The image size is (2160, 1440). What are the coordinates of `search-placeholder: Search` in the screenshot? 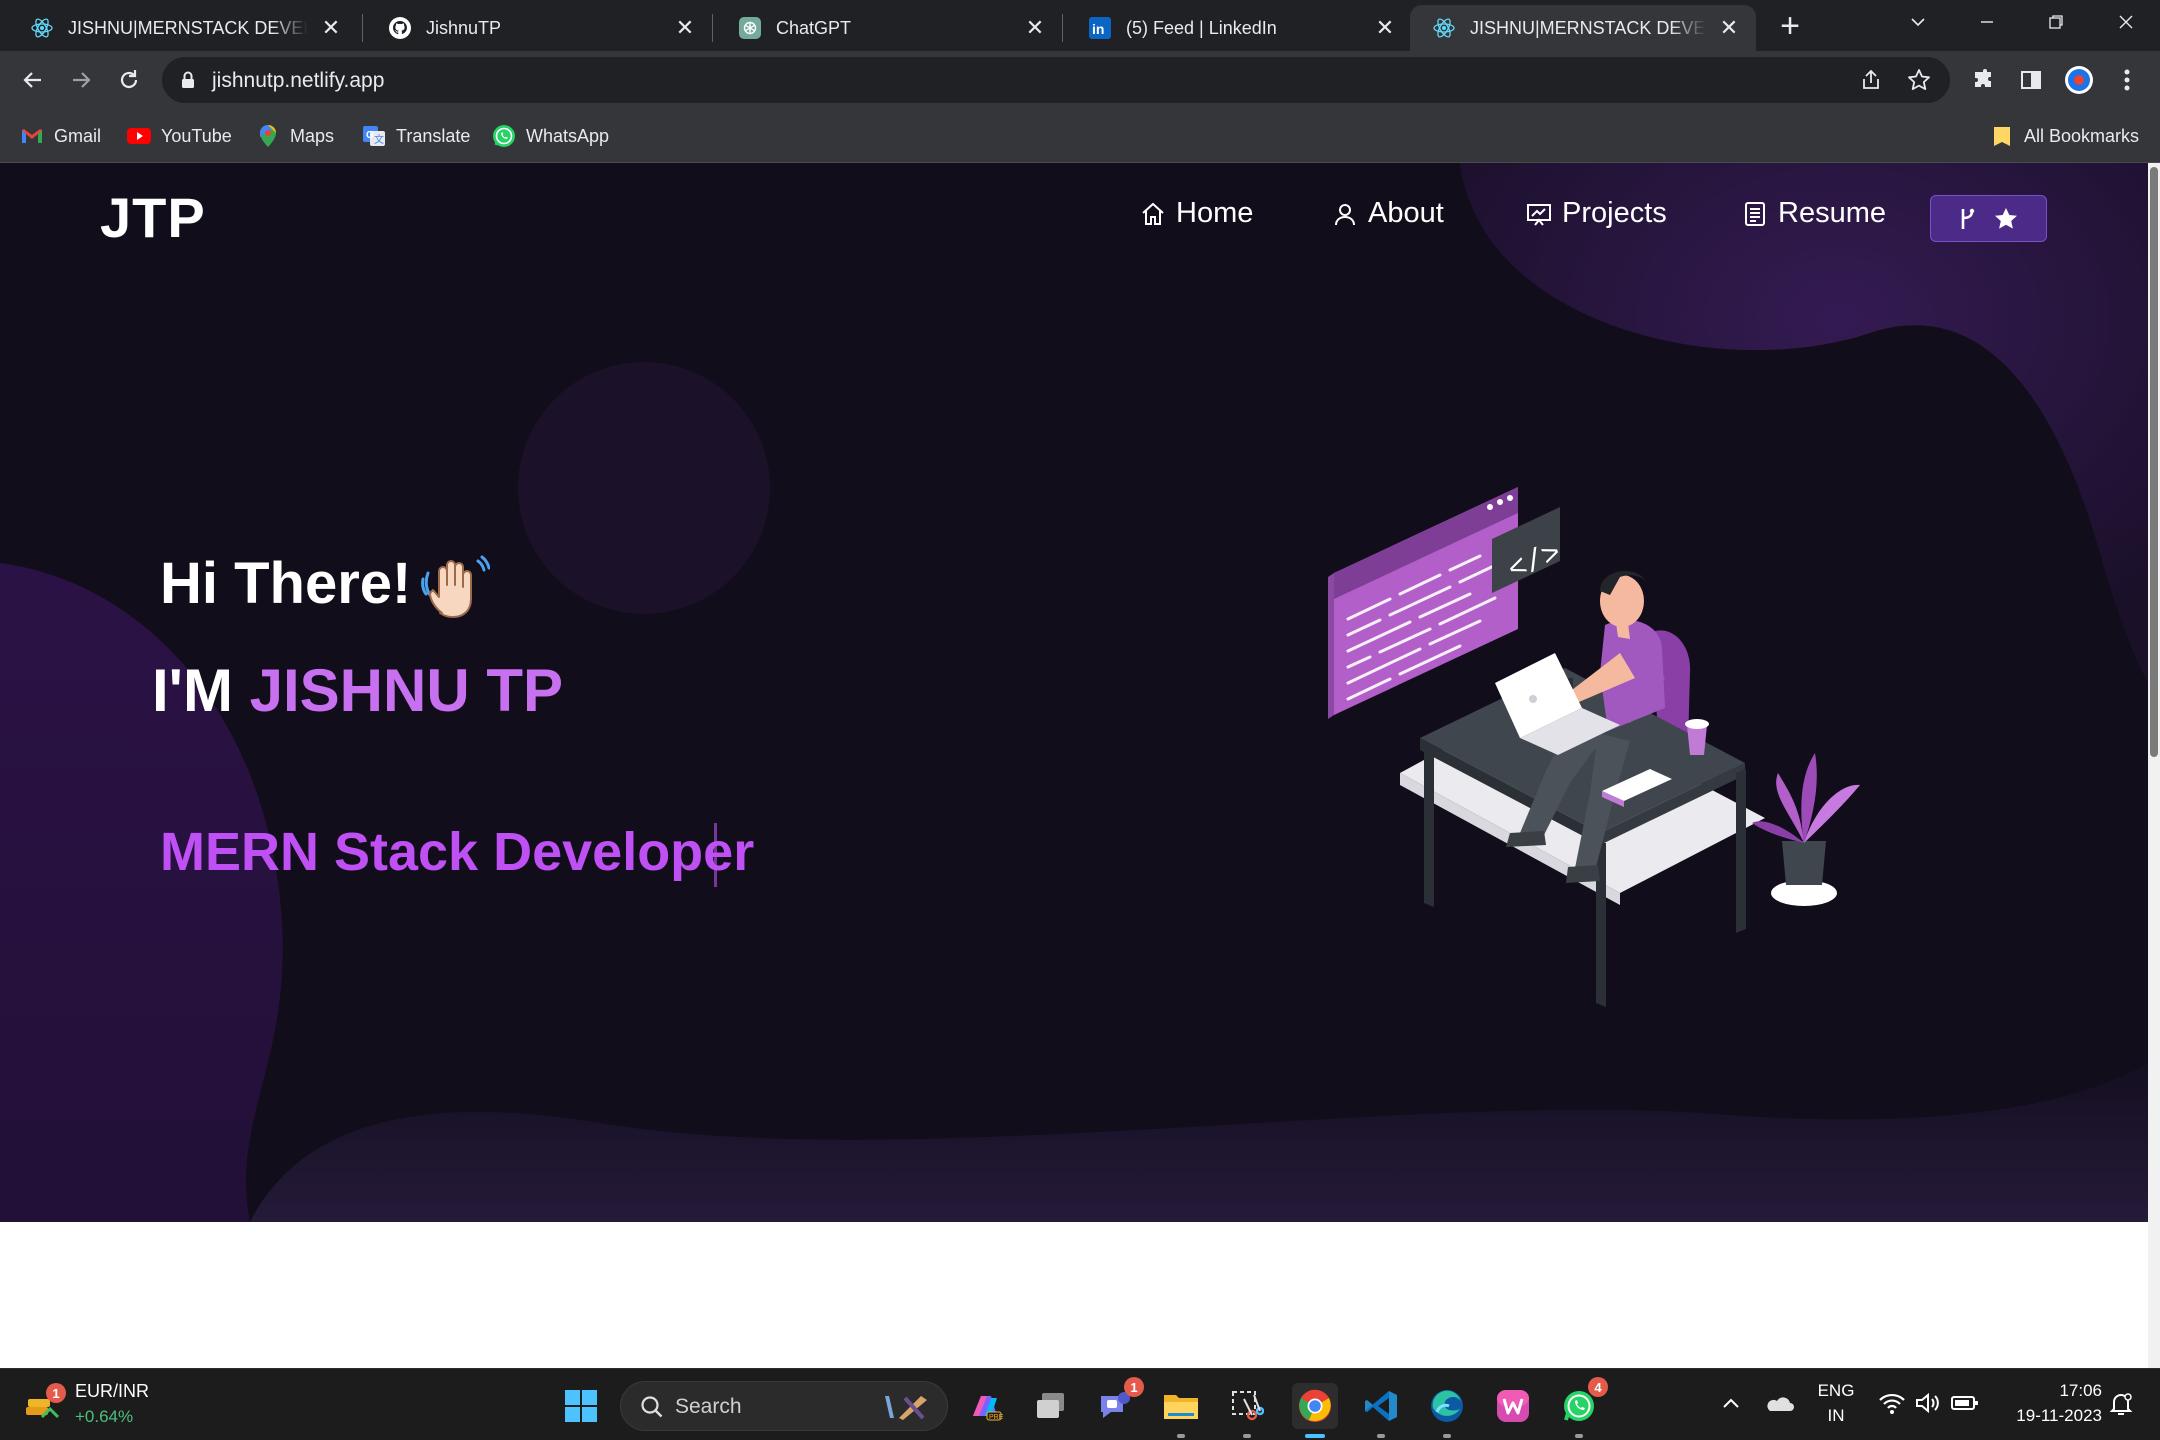 It's located at (708, 1406).